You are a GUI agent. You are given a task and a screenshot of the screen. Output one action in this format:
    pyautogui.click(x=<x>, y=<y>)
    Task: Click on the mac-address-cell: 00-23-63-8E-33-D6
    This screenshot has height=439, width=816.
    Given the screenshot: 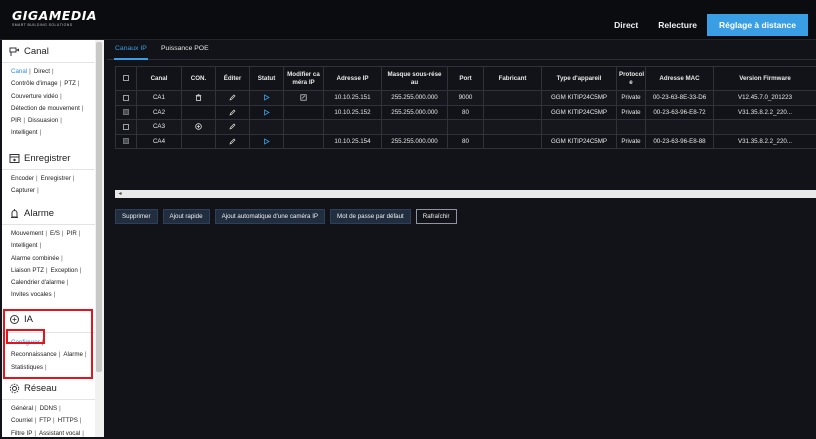 What is the action you would take?
    pyautogui.click(x=679, y=98)
    